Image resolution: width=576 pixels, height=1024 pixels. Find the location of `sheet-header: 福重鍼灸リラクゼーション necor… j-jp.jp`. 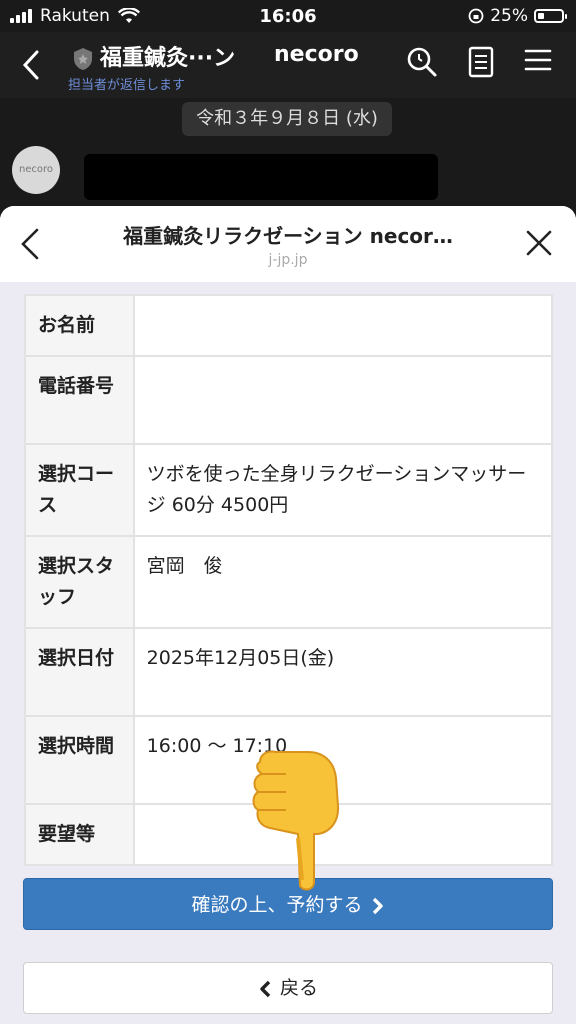

sheet-header: 福重鍼灸リラクゼーション necor… j-jp.jp is located at coordinates (288, 244).